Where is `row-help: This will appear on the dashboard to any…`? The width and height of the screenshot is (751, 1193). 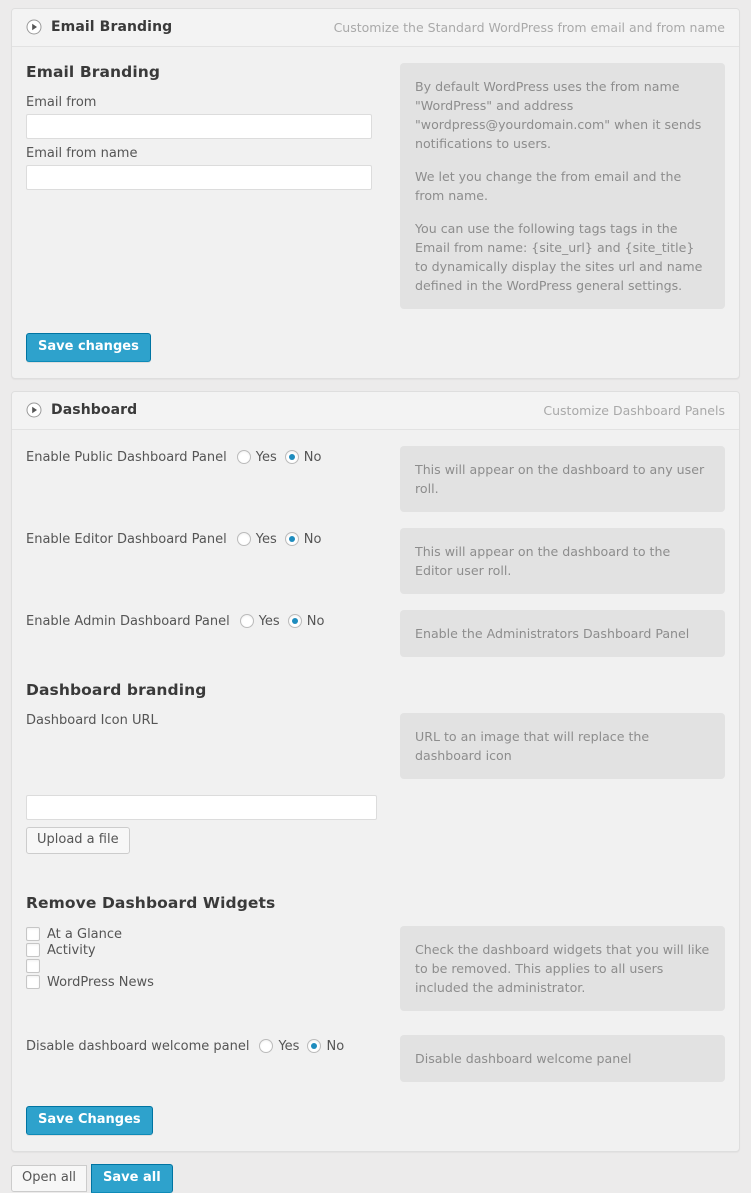 row-help: This will appear on the dashboard to any… is located at coordinates (556, 479).